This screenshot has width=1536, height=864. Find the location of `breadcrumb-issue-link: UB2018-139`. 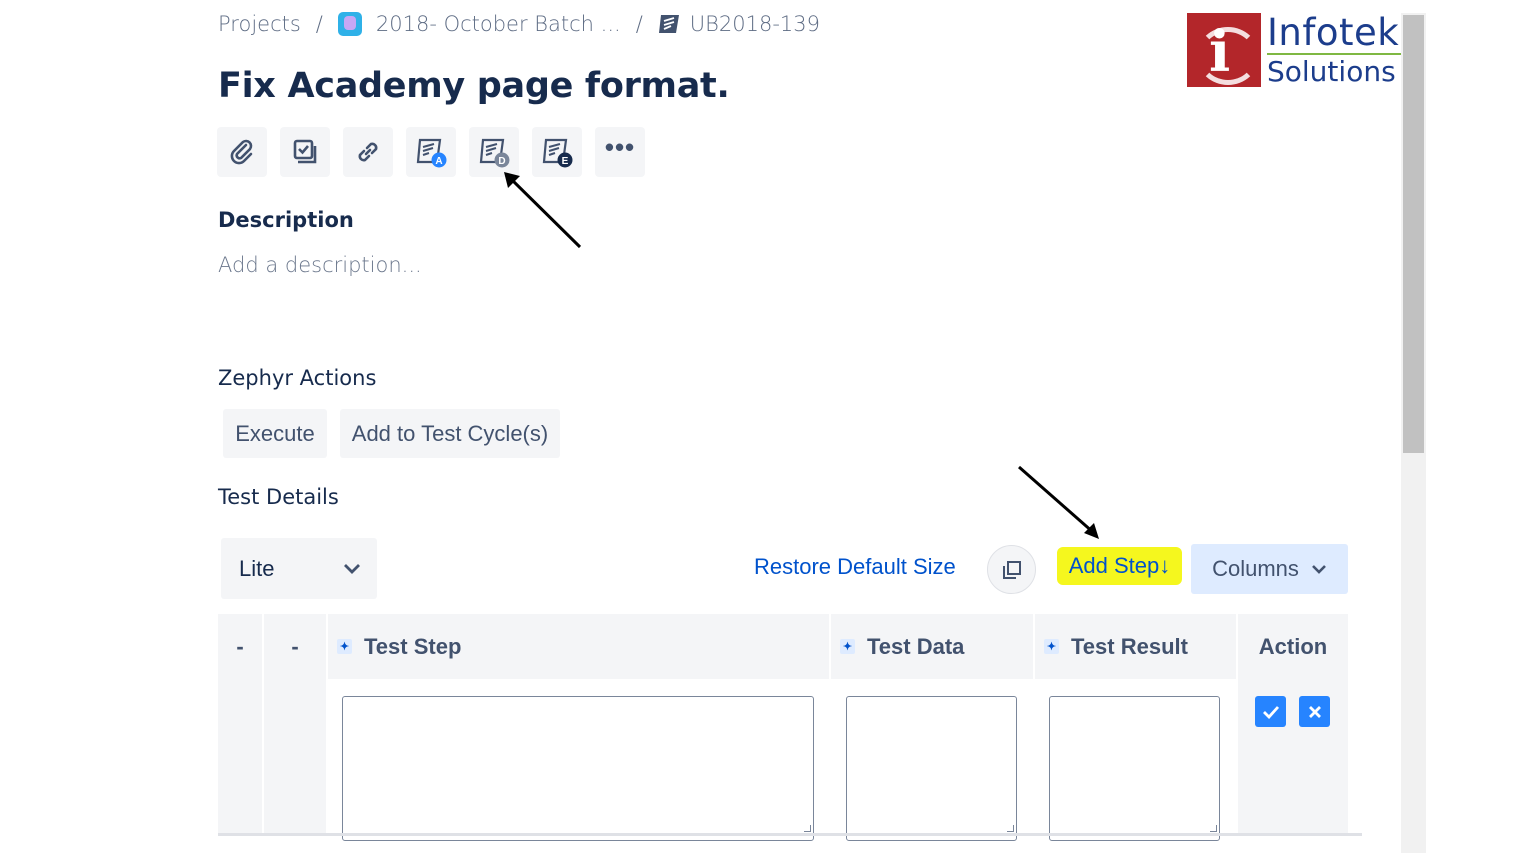

breadcrumb-issue-link: UB2018-139 is located at coordinates (739, 24).